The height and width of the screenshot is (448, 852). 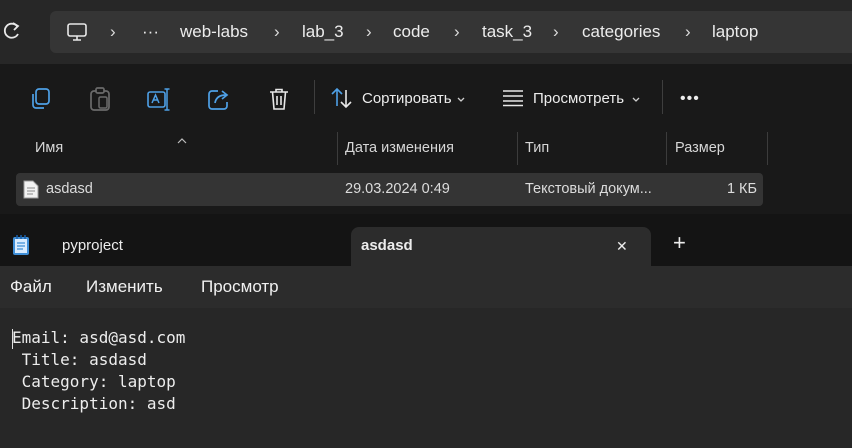 I want to click on notepad-menu-bar: Файл Изменить Просмотр, so click(x=426, y=287).